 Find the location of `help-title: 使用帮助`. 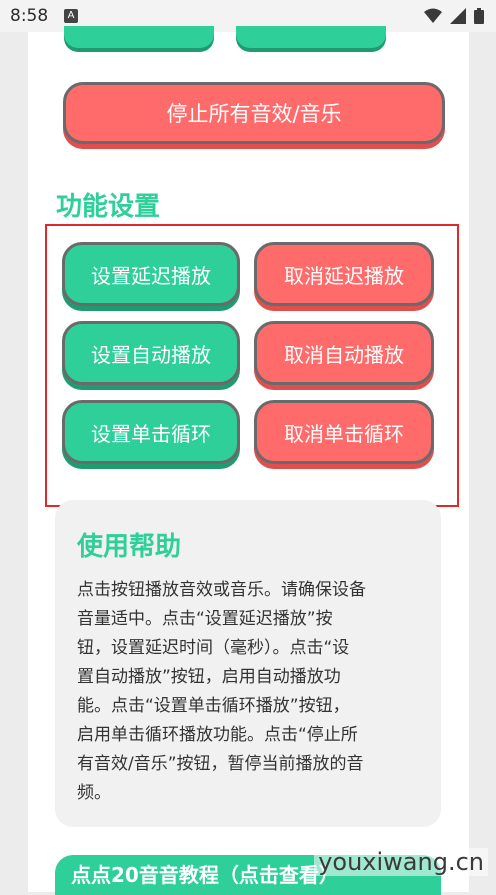

help-title: 使用帮助 is located at coordinates (129, 547).